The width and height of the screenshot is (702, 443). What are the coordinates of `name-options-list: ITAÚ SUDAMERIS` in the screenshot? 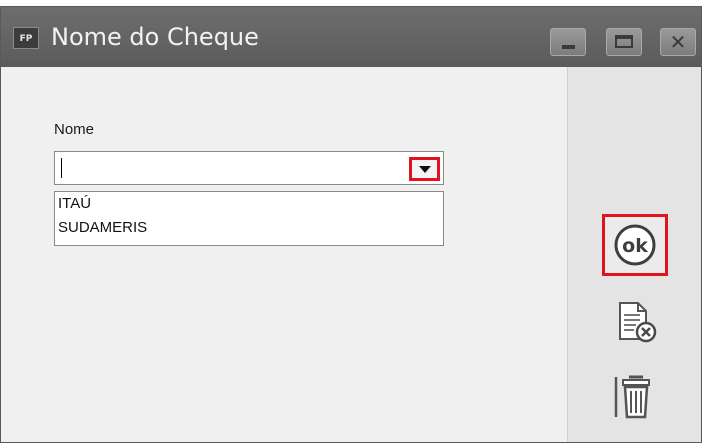 It's located at (249, 218).